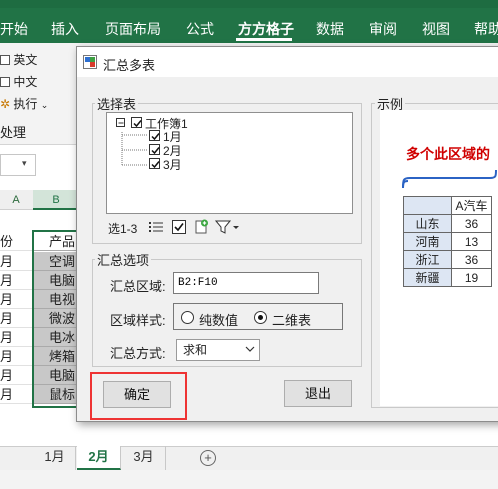 The height and width of the screenshot is (489, 498). What do you see at coordinates (138, 286) in the screenshot?
I see `range-label: 汇总区域:` at bounding box center [138, 286].